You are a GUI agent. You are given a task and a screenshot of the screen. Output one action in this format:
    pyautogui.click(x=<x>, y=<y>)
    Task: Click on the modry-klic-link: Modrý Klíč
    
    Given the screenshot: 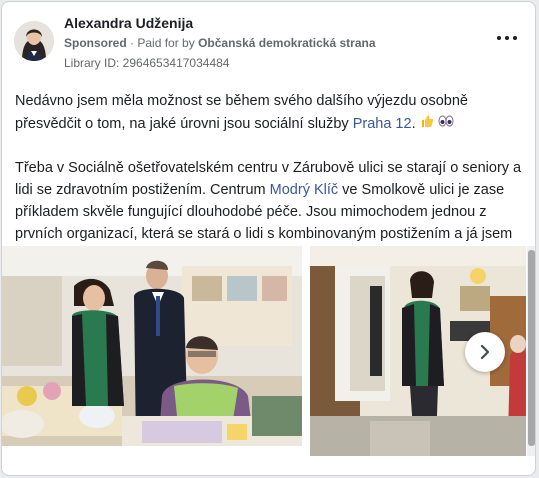 What is the action you would take?
    pyautogui.click(x=304, y=190)
    